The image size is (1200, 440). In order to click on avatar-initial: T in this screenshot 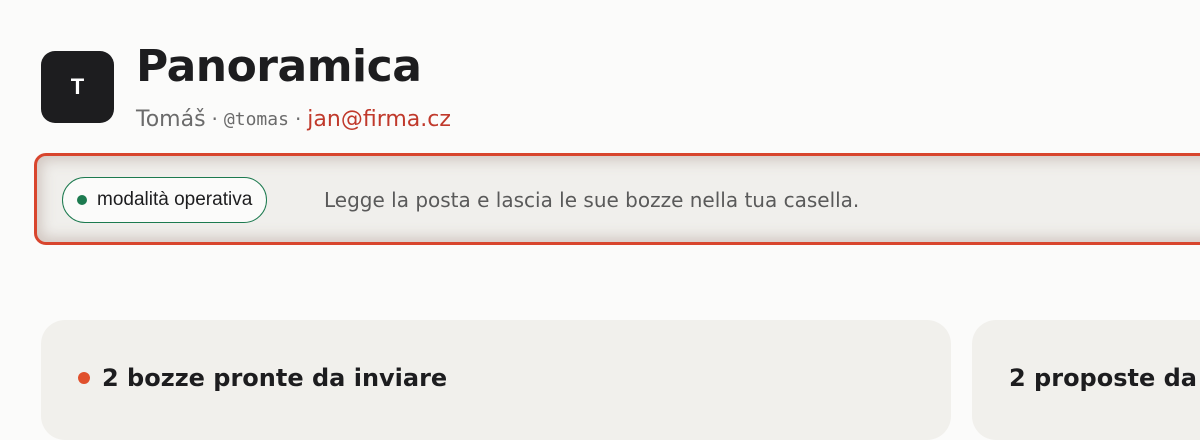, I will do `click(77, 86)`.